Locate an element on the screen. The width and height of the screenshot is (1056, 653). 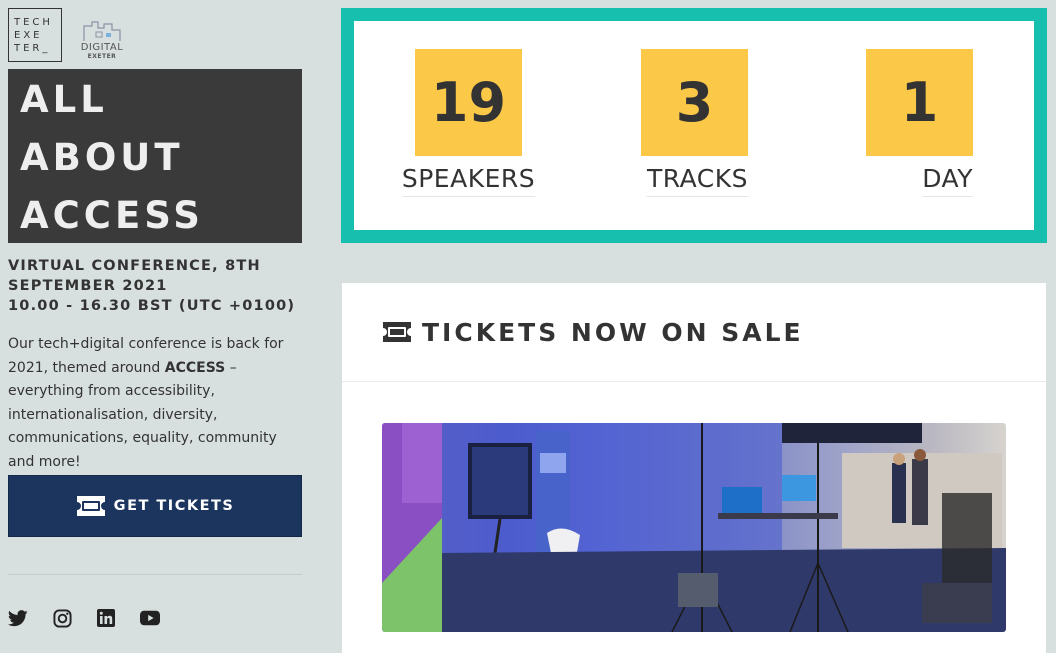
stat-label: TRACKS is located at coordinates (697, 180).